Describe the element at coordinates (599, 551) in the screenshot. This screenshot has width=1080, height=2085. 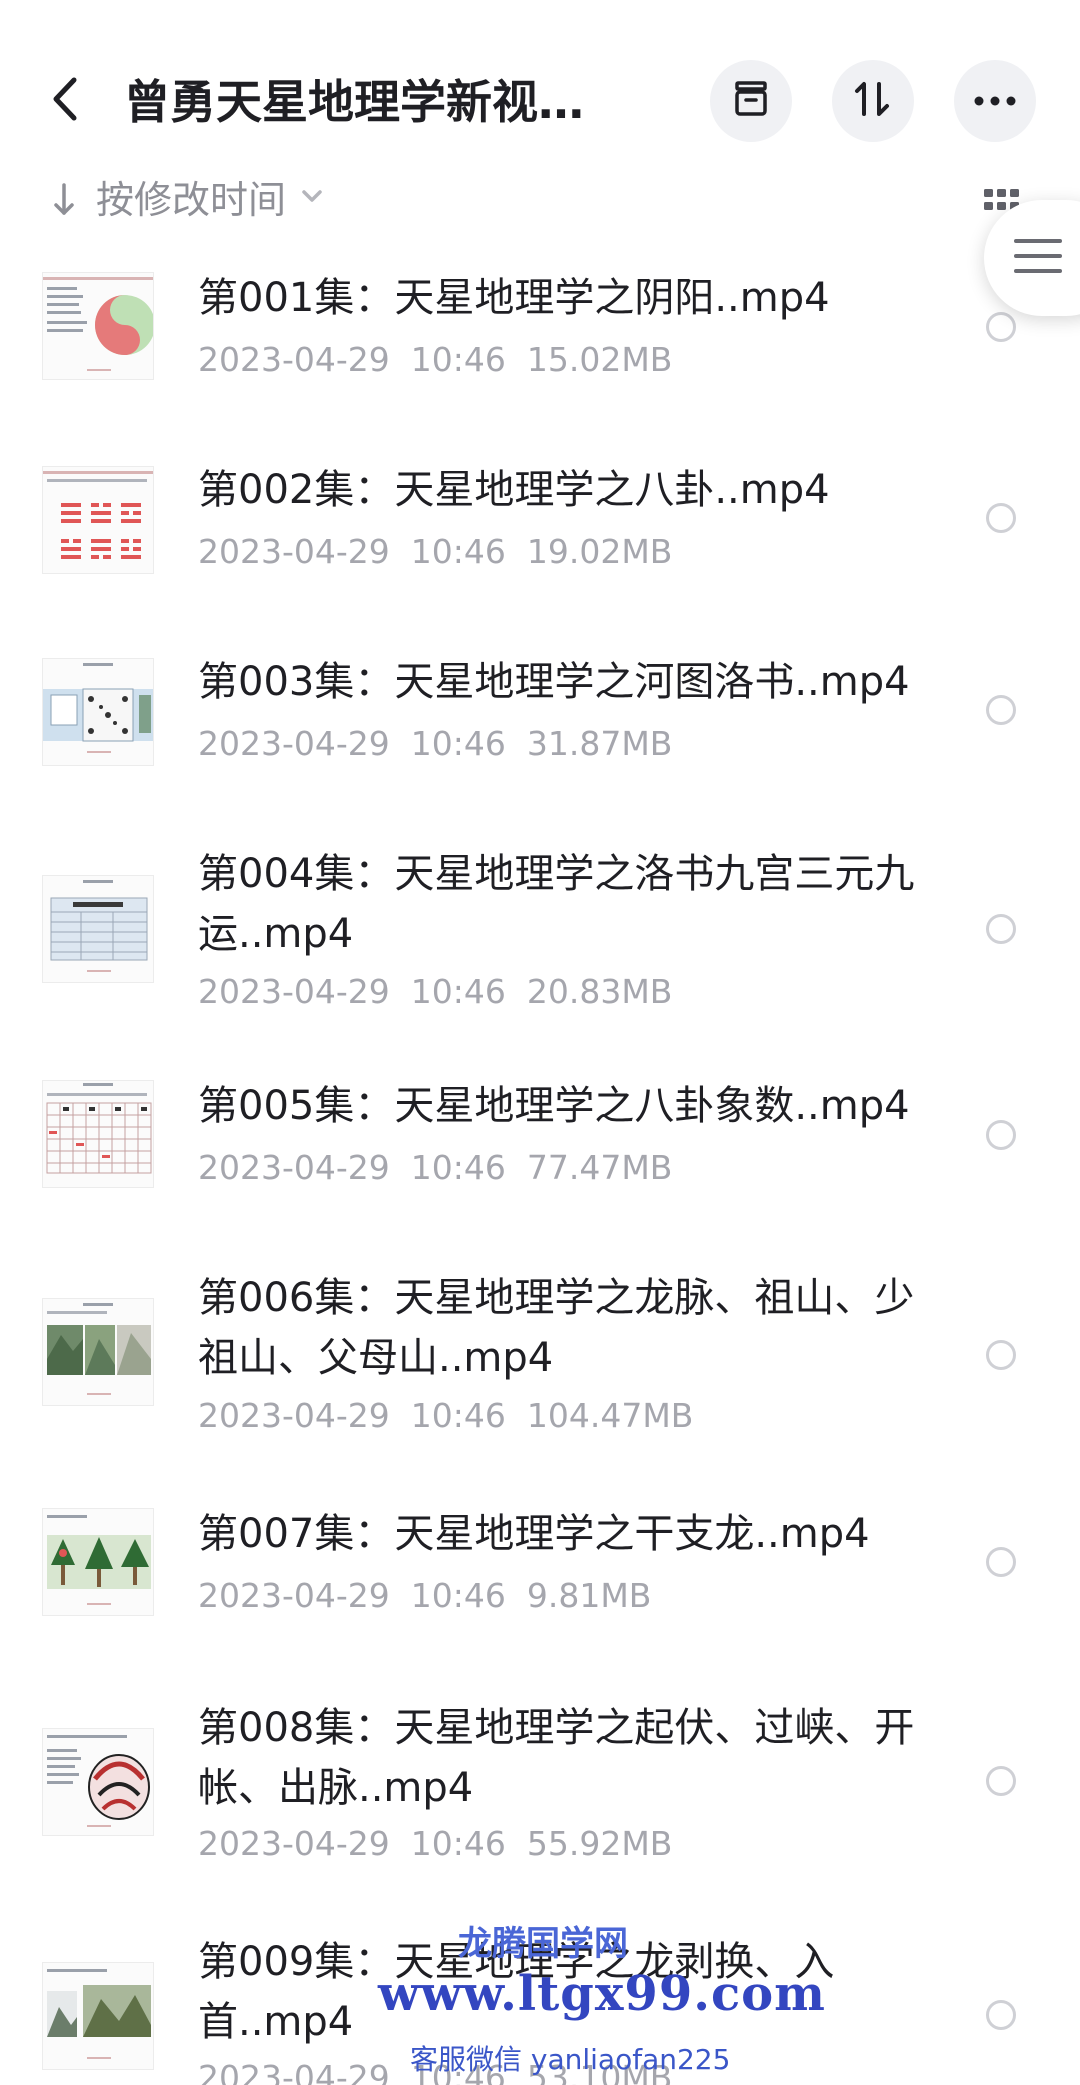
I see `file-size: 19.02MB` at that location.